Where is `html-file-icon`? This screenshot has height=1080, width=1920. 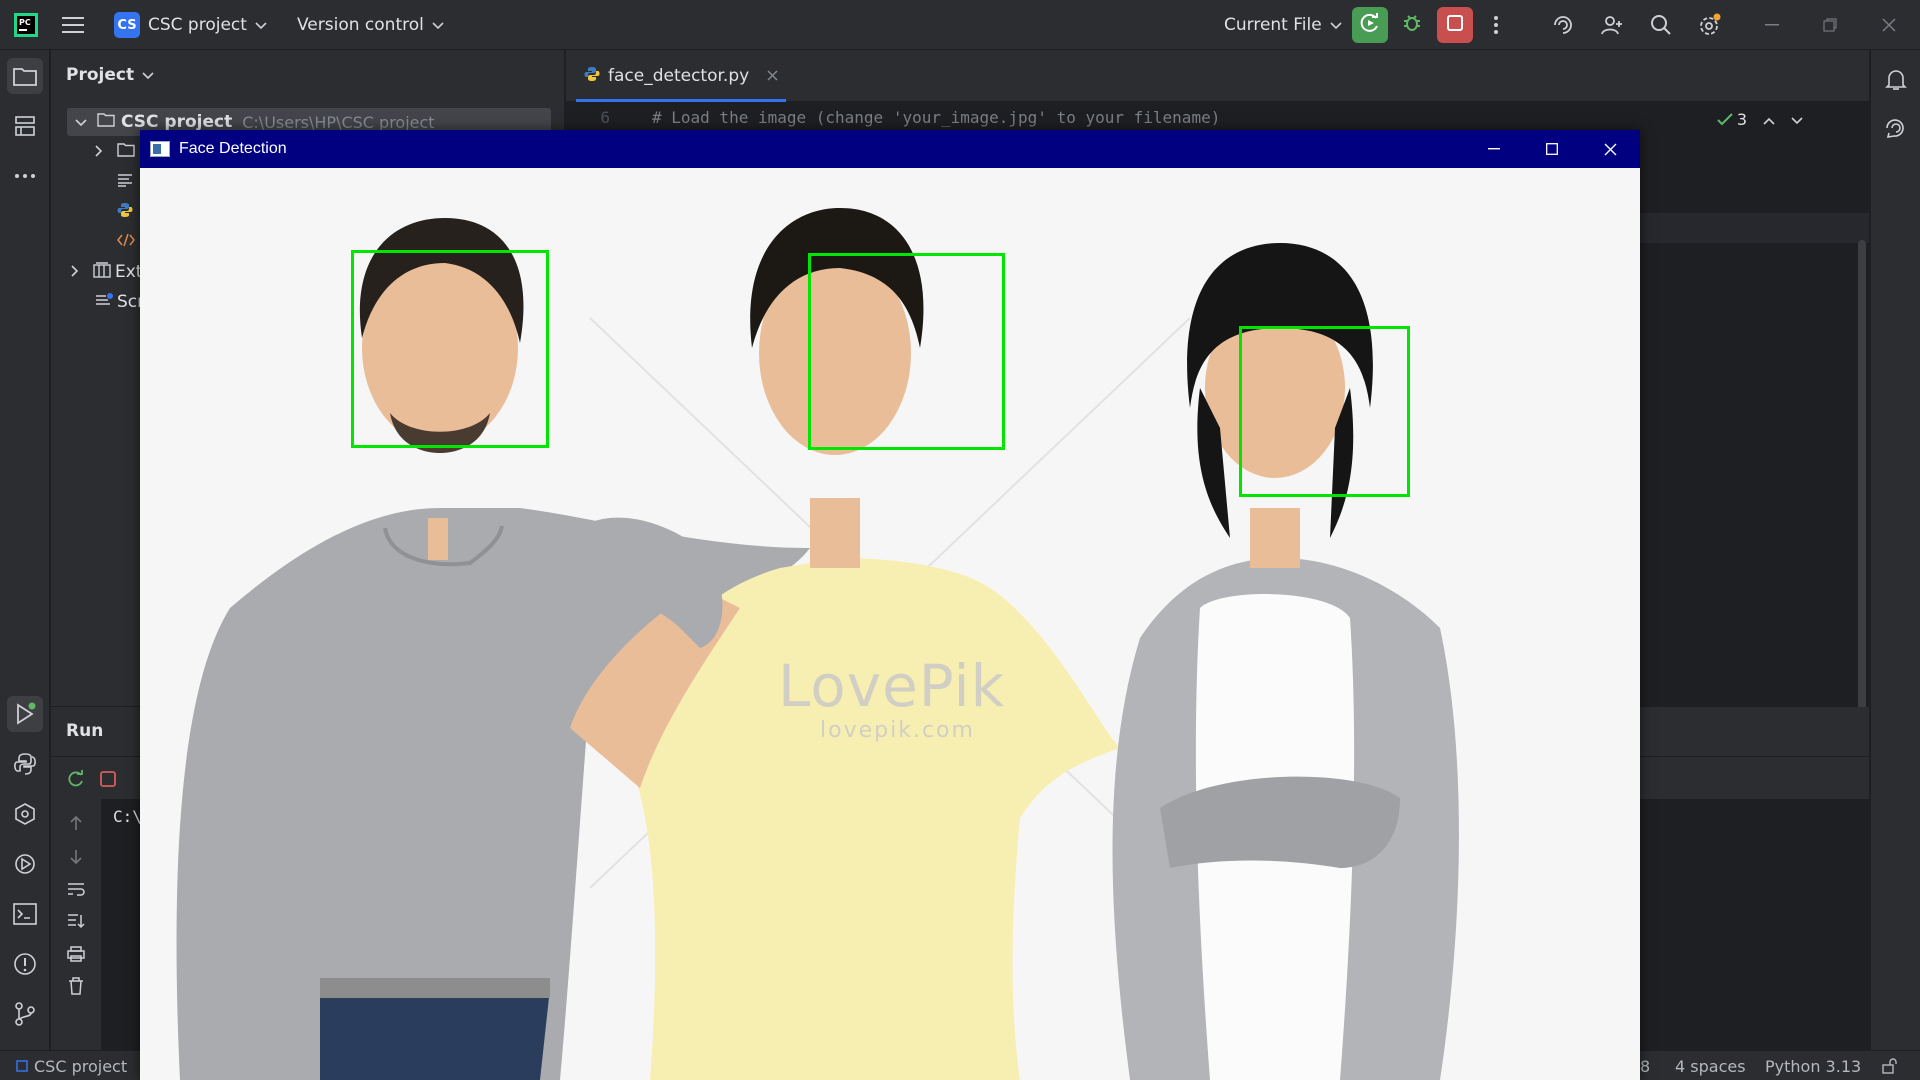
html-file-icon is located at coordinates (126, 242).